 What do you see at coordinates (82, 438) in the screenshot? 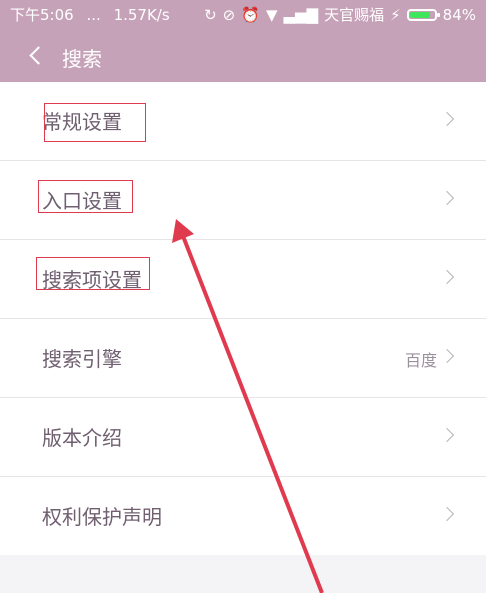
I see `settings-item-label: 版本介绍` at bounding box center [82, 438].